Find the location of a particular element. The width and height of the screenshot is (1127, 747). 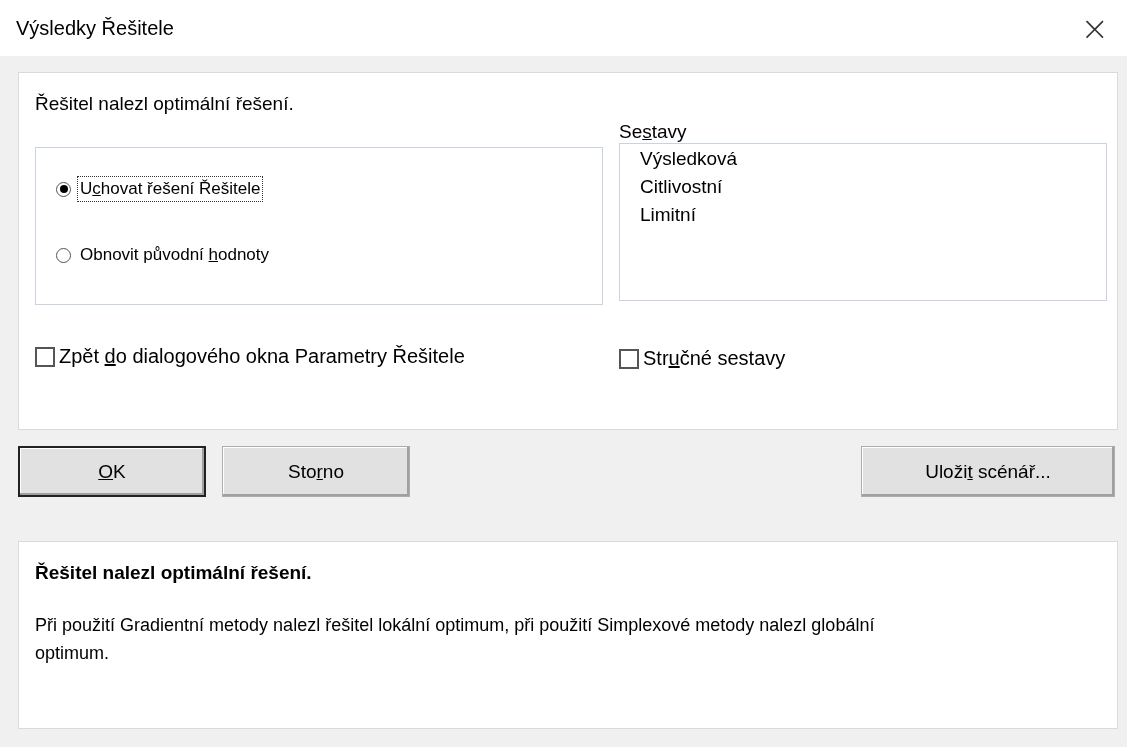

info-text: Při použití Gradientní metody nalezl řešitel lokální optimum, při použití Simplexové metody nalezl globální optimum. is located at coordinates (455, 639).